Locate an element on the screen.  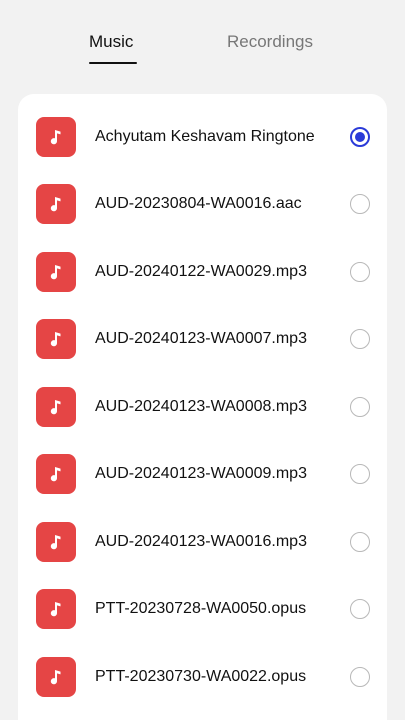
list-item: AUD-20240123-WA0009.mp3 is located at coordinates (202, 475).